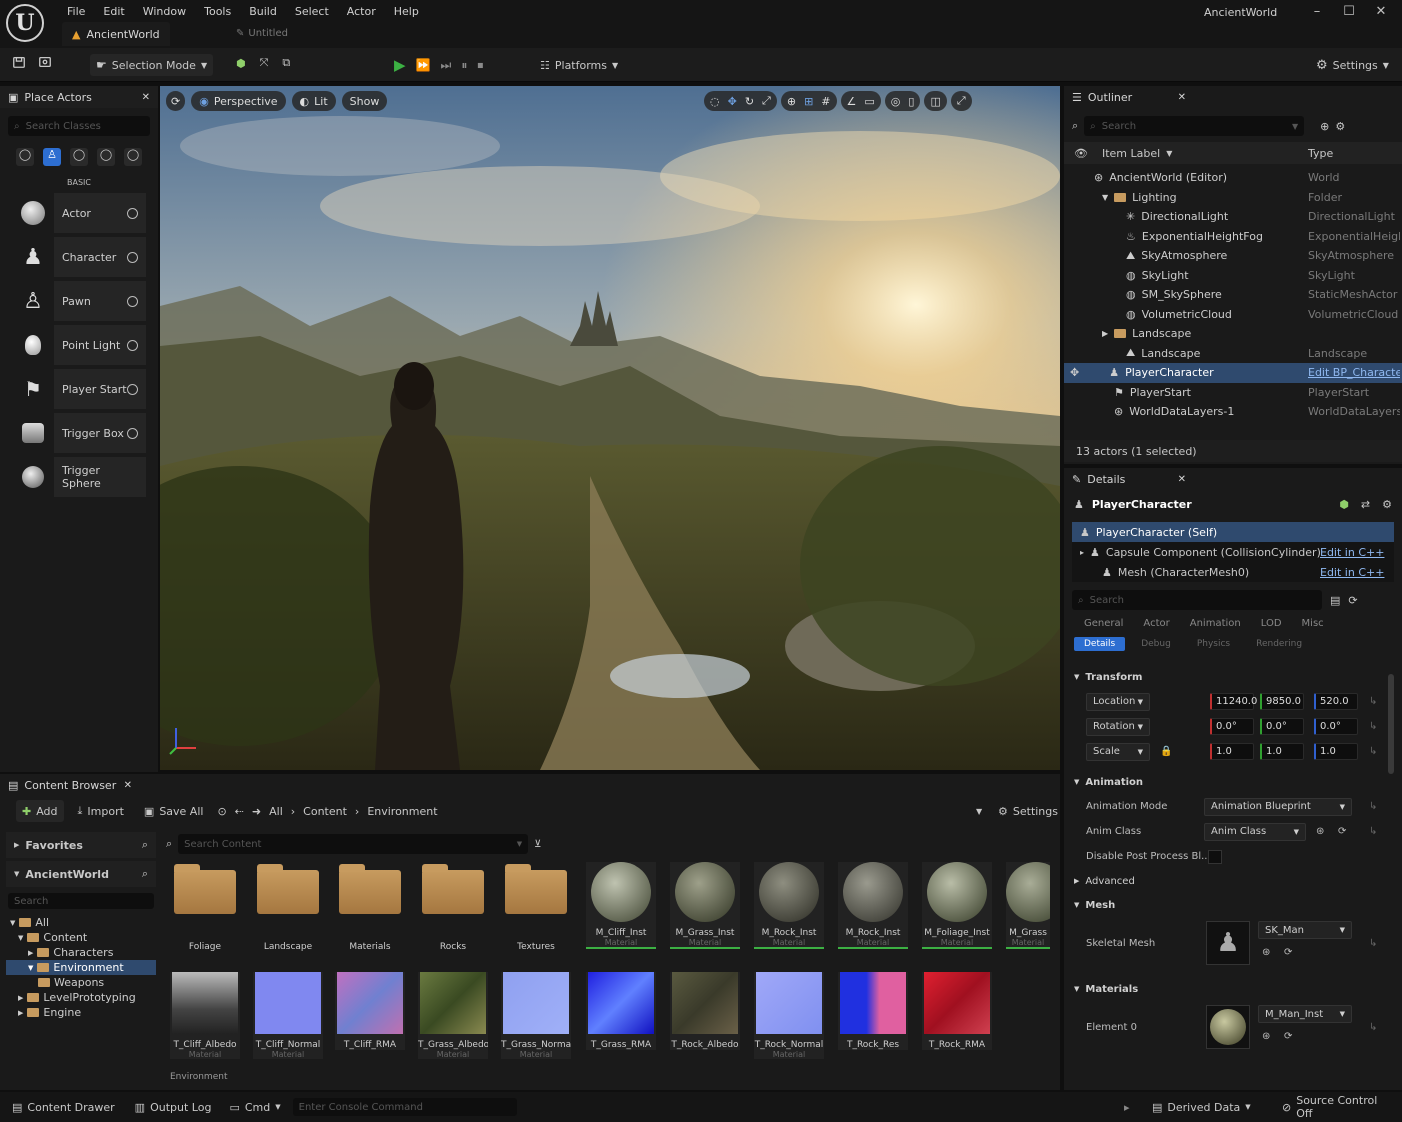  Describe the element at coordinates (1352, 65) in the screenshot. I see `settings-button: ⚙ Settings ▼` at that location.